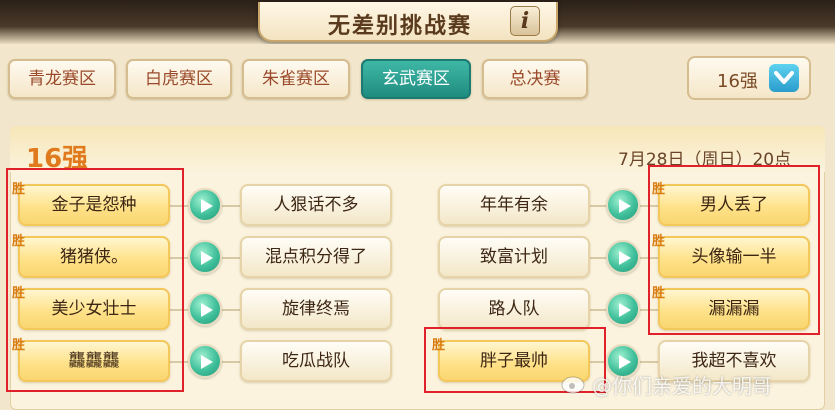 The height and width of the screenshot is (410, 835). I want to click on tab-qinglong: 青龙赛区, so click(62, 79).